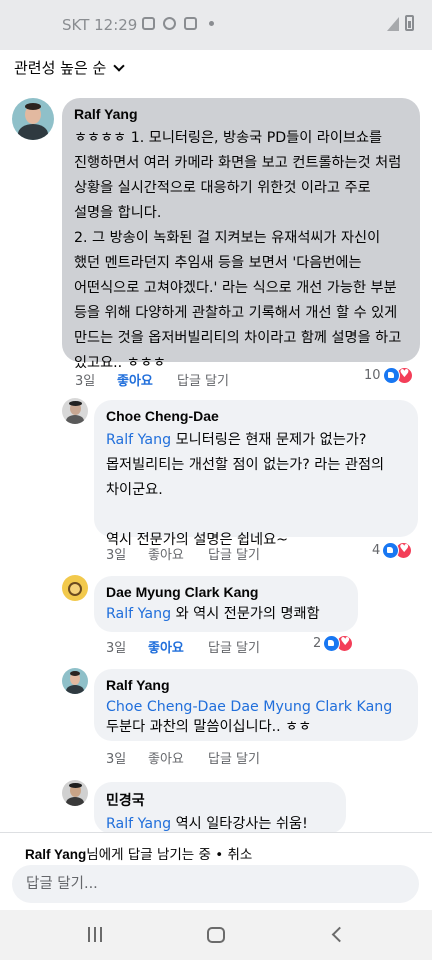  I want to click on status-time: SKT 12:29, so click(100, 25).